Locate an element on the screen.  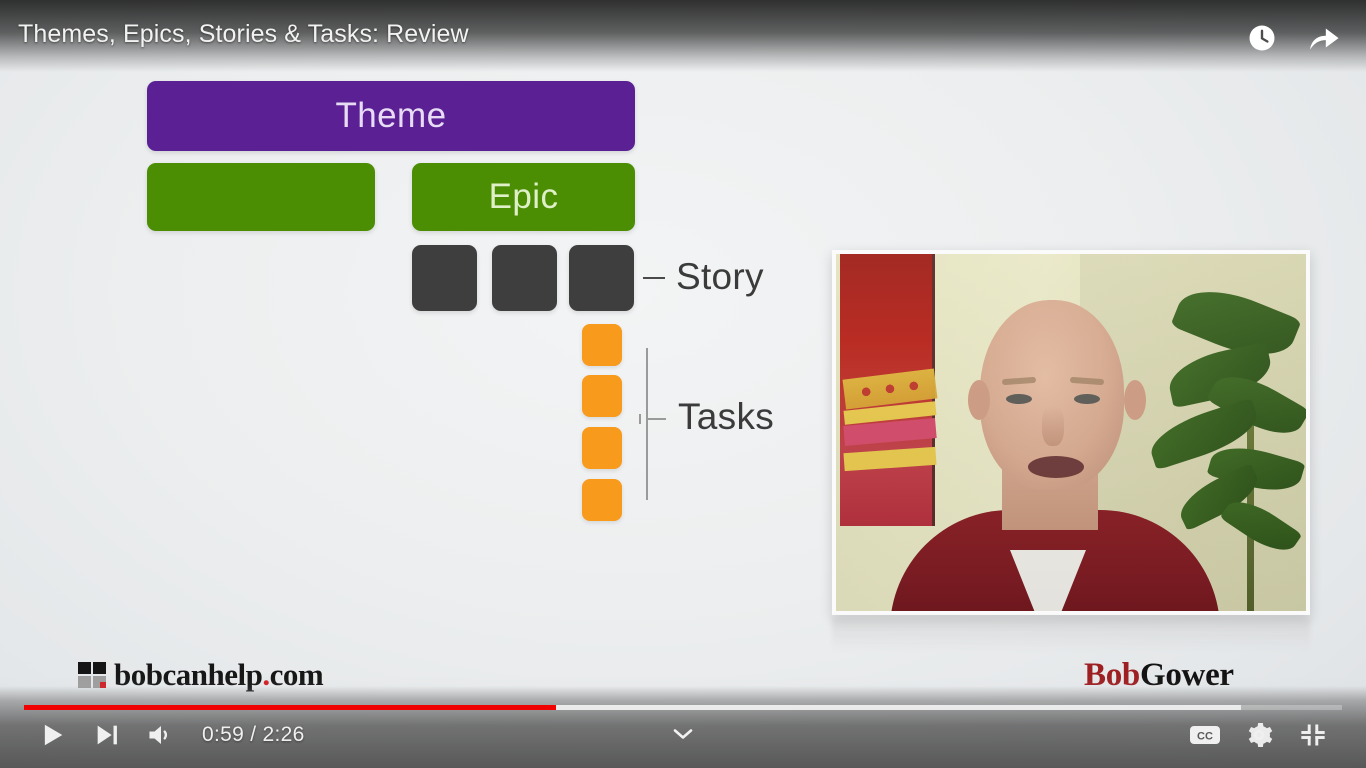
next-video-button is located at coordinates (107, 735).